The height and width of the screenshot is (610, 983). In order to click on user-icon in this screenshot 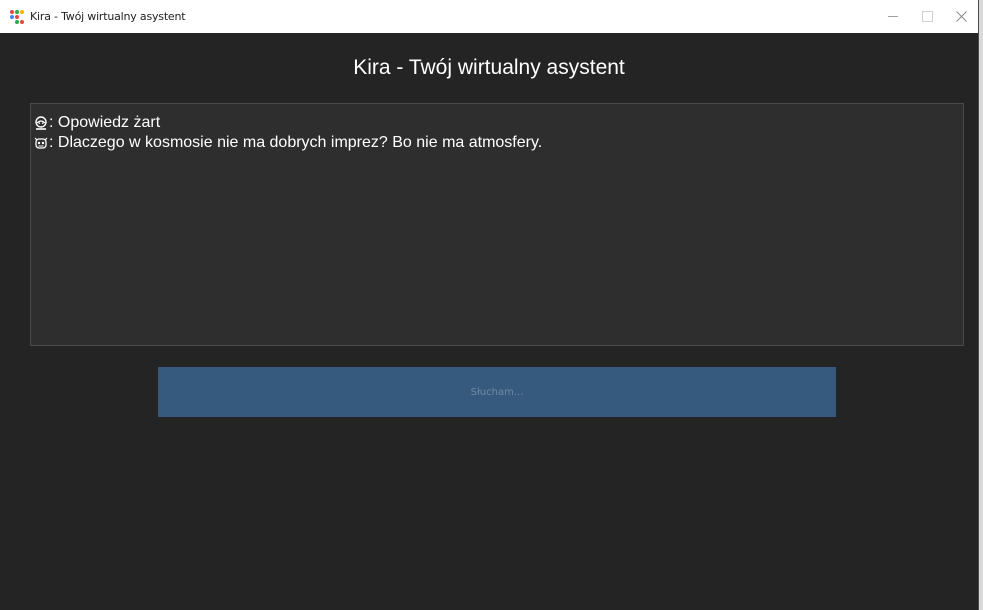, I will do `click(41, 123)`.